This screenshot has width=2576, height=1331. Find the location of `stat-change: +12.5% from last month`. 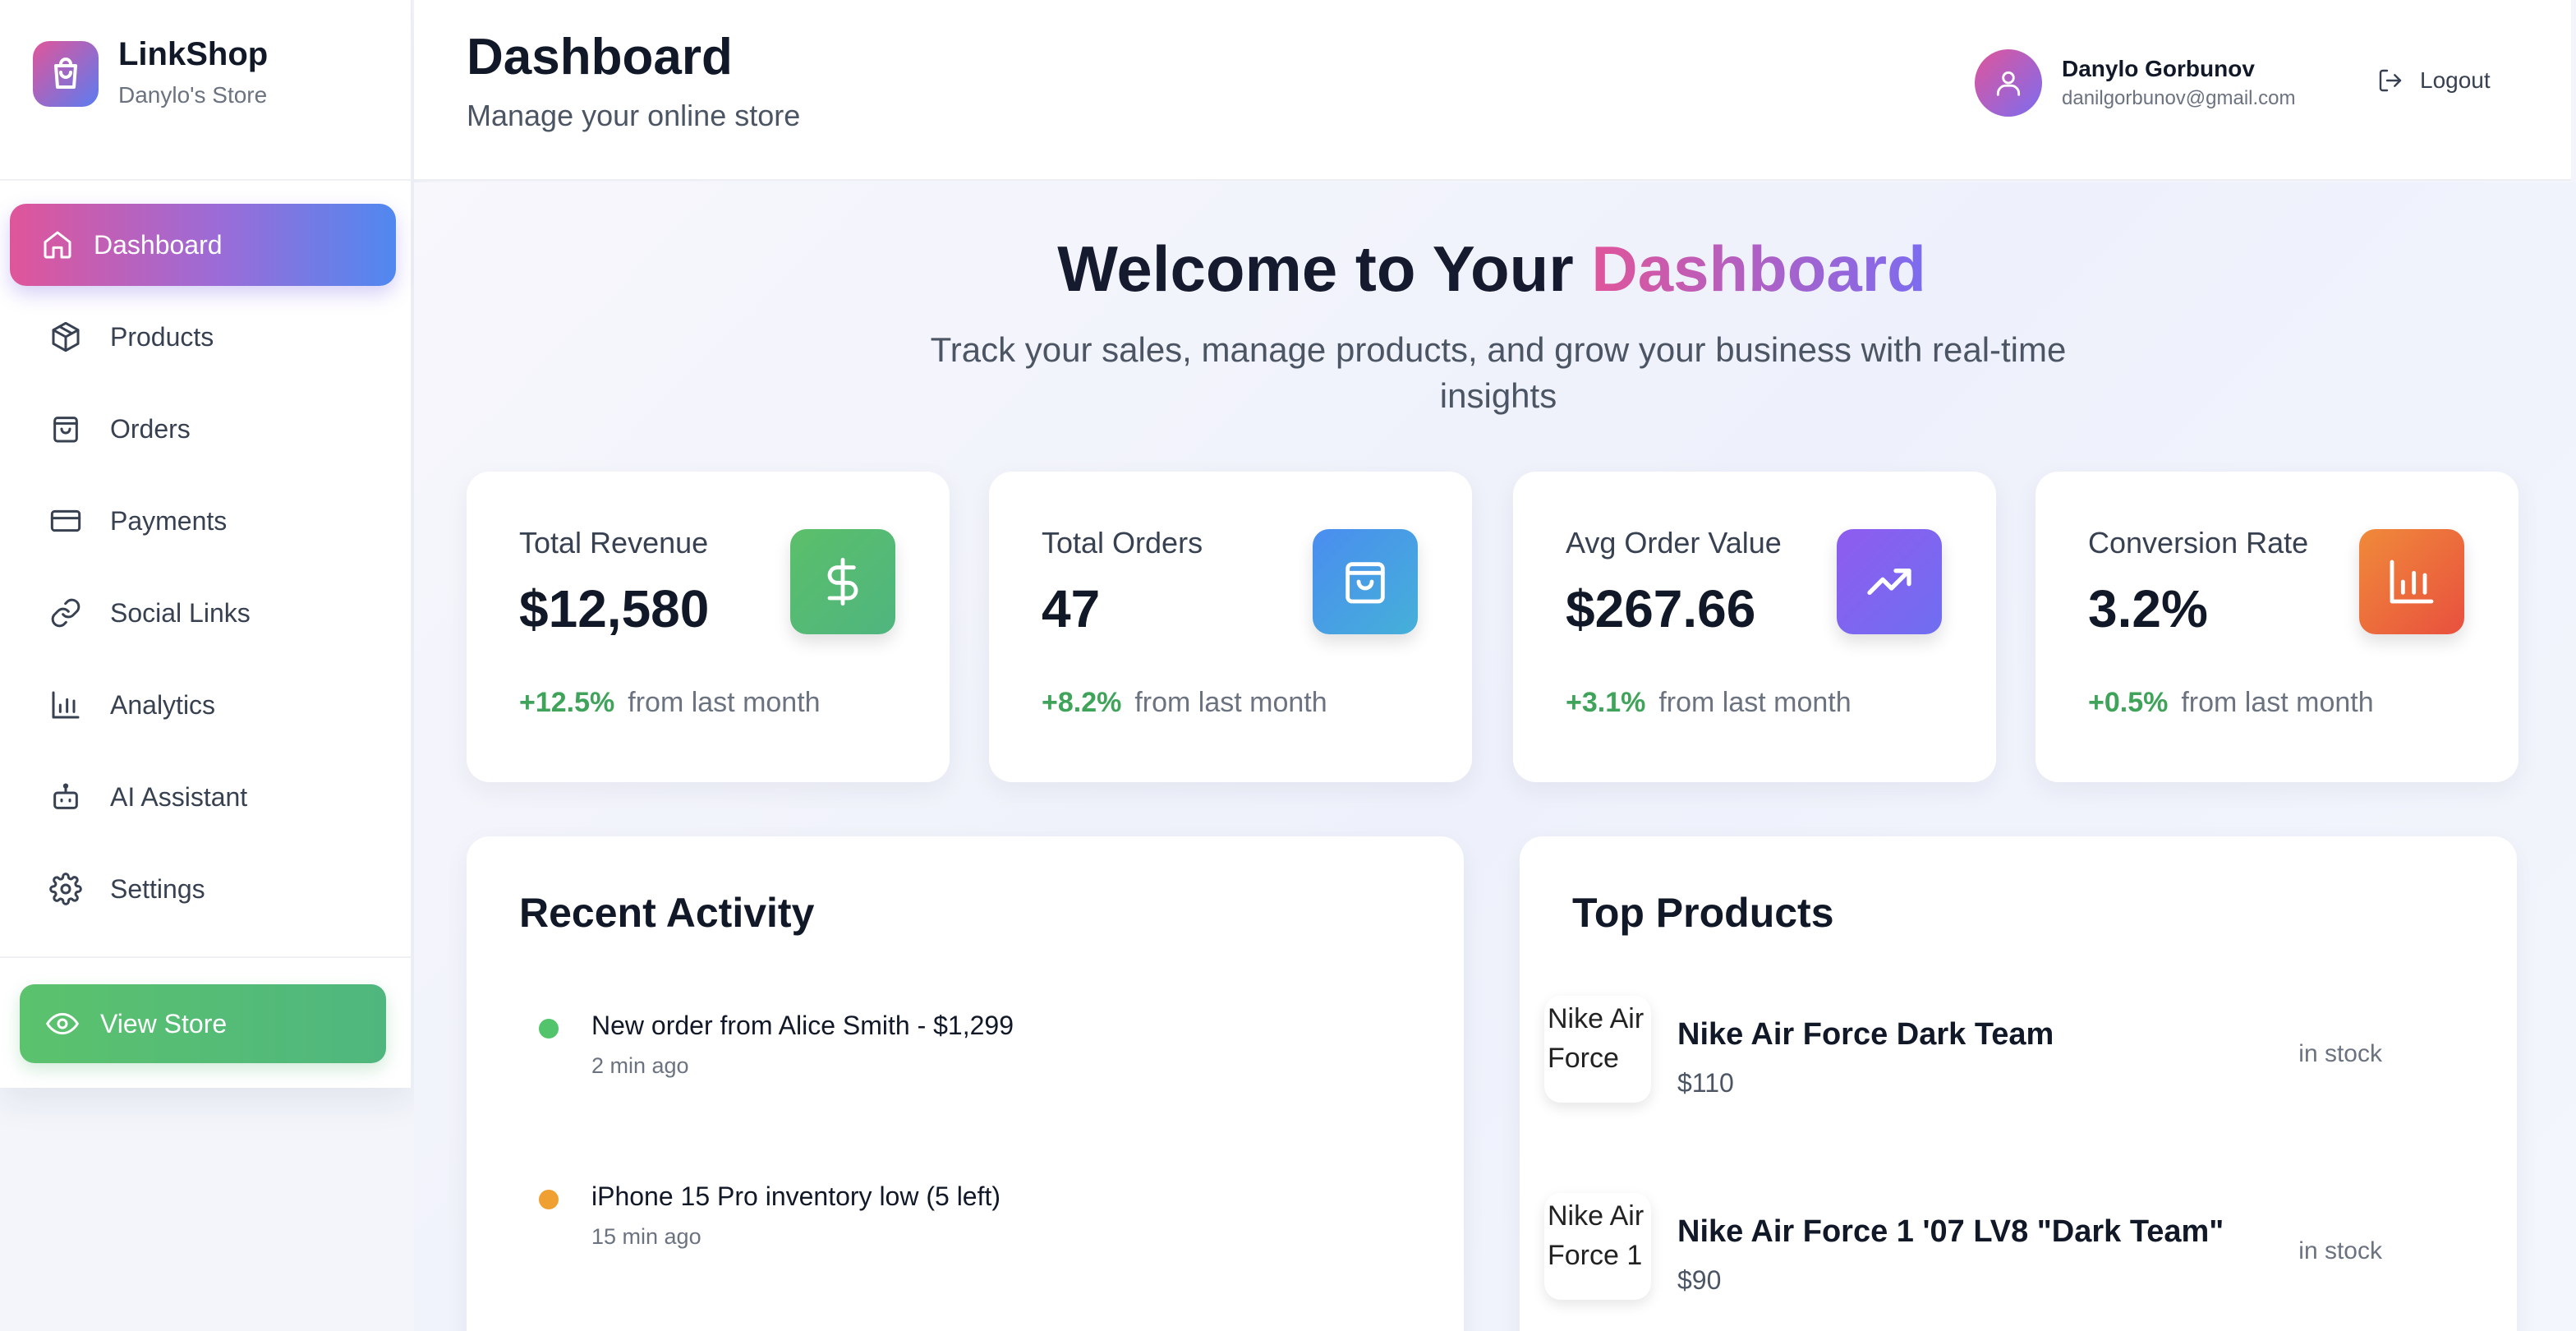

stat-change: +12.5% from last month is located at coordinates (670, 703).